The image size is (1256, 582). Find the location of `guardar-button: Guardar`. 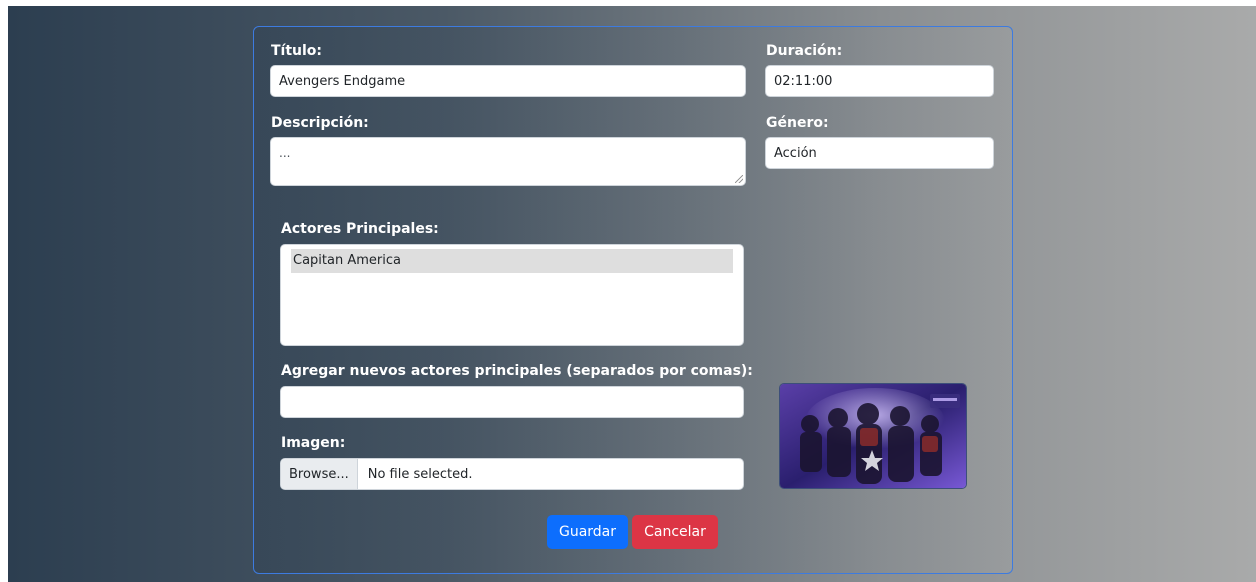

guardar-button: Guardar is located at coordinates (587, 532).